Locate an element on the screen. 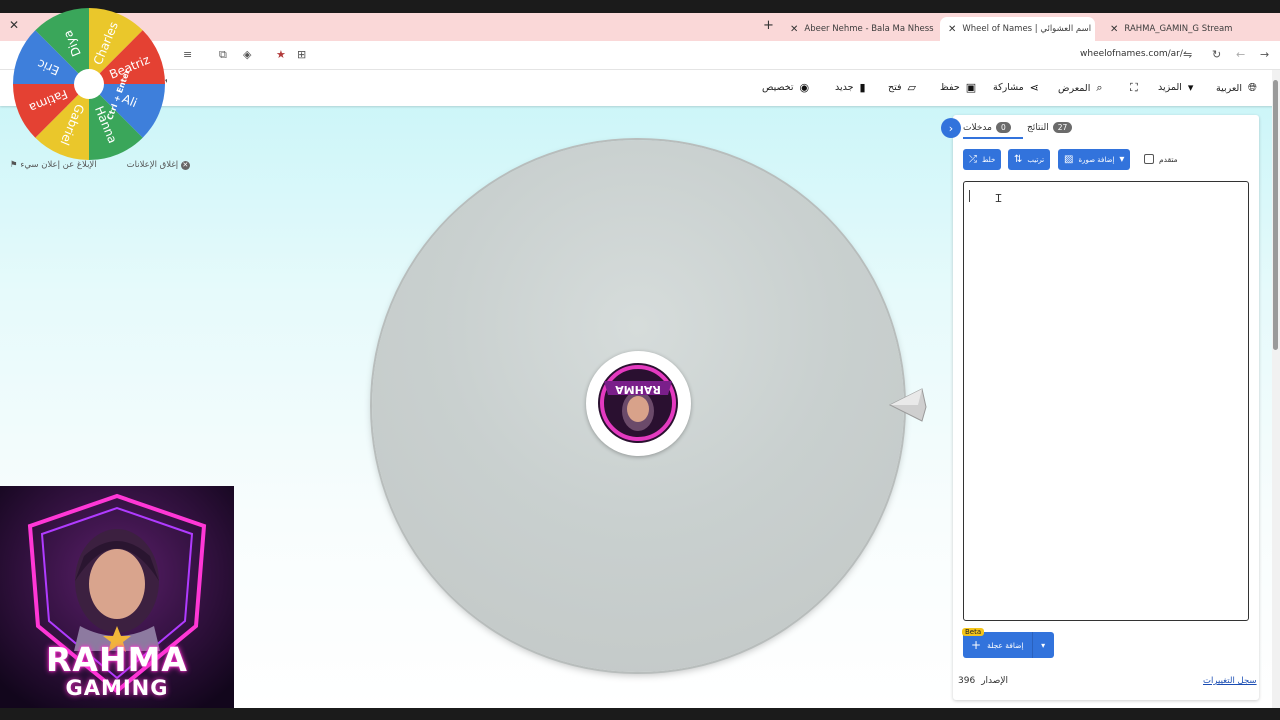 This screenshot has width=1280, height=720. ads-controls: ⚑ الإبلاغ عن إعلان سيء إغلاق الإعلانات ✕ is located at coordinates (101, 165).